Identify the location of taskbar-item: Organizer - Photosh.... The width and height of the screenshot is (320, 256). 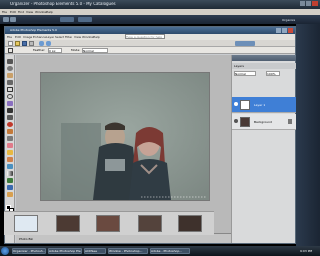
(29, 251).